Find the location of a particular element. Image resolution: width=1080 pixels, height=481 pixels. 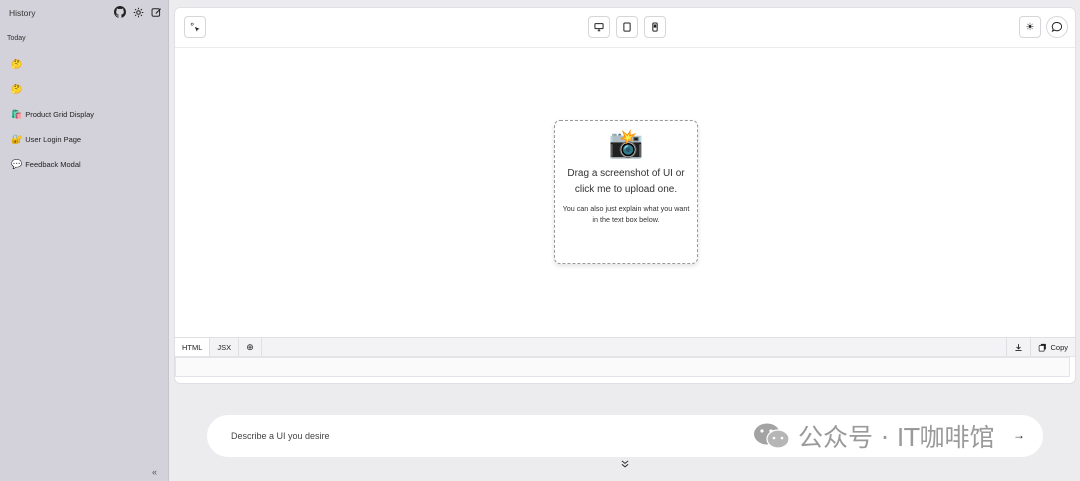

mobile-icon is located at coordinates (655, 27).